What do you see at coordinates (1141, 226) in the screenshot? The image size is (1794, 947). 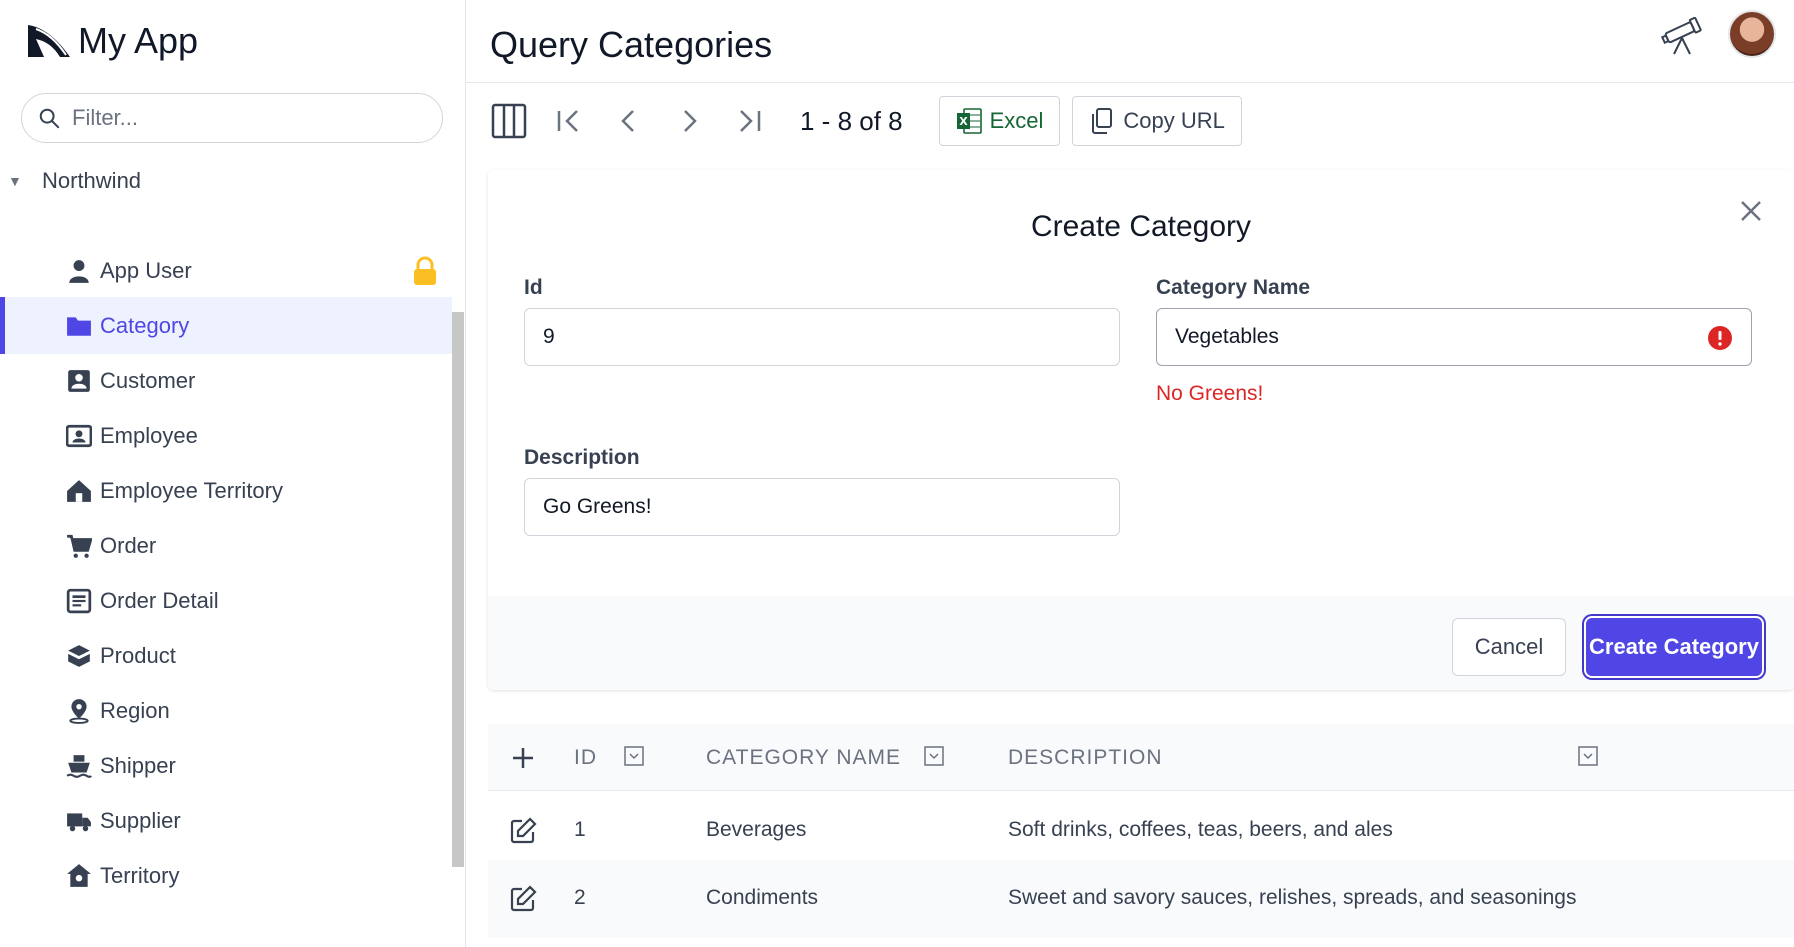 I see `form-title: Create Category` at bounding box center [1141, 226].